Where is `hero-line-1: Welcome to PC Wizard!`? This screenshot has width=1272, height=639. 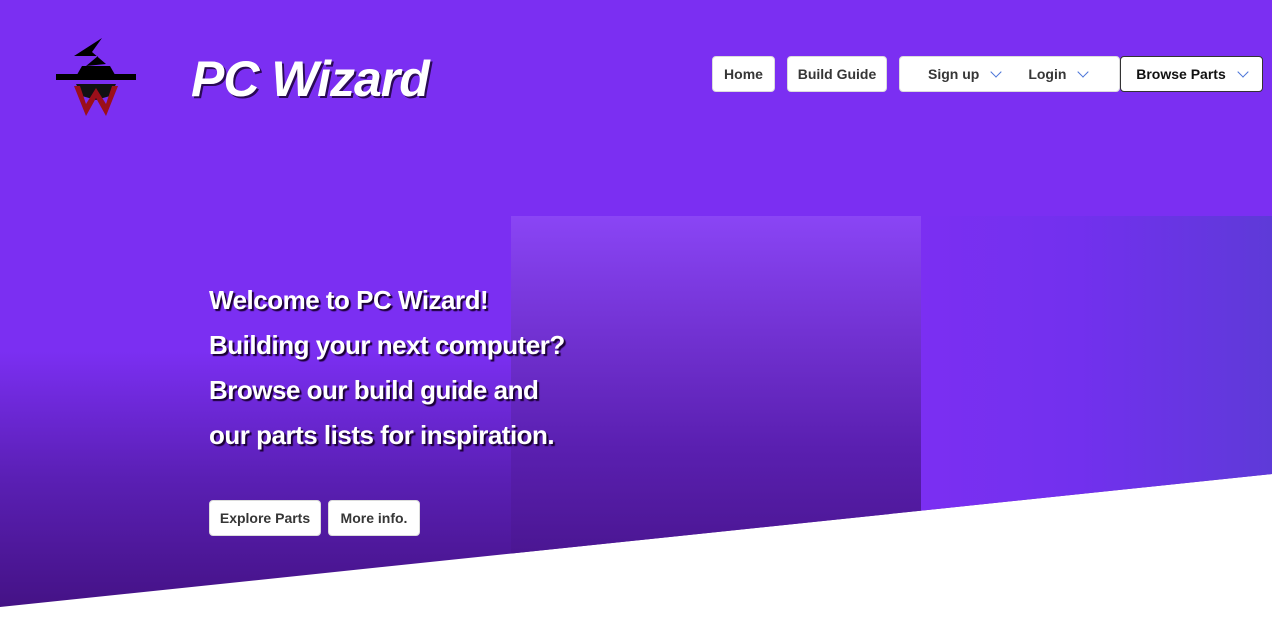
hero-line-1: Welcome to PC Wizard! is located at coordinates (349, 300).